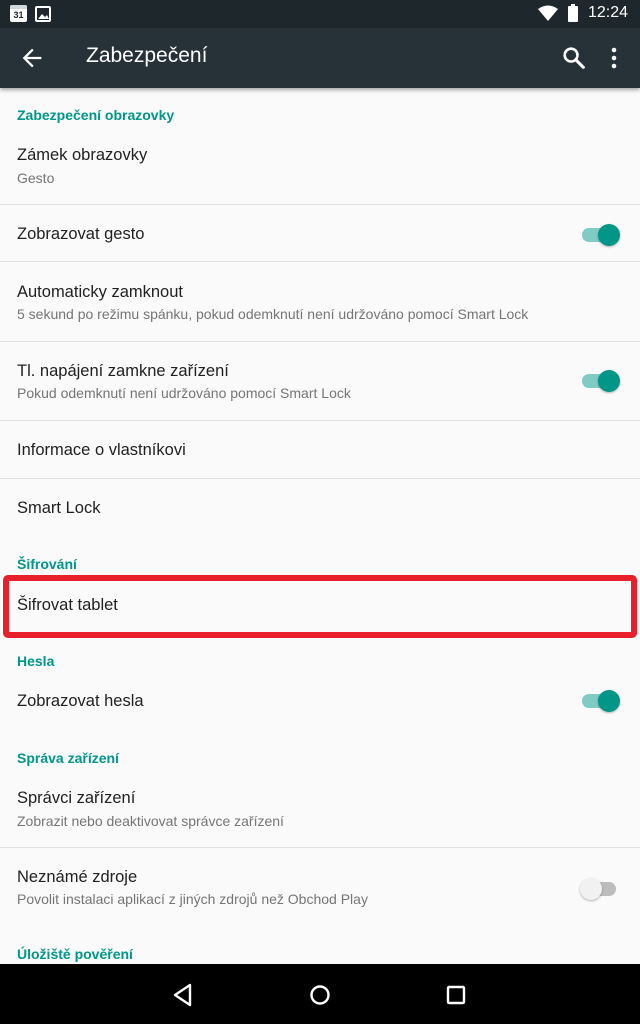 The height and width of the screenshot is (1024, 640). What do you see at coordinates (320, 58) in the screenshot?
I see `app-bar: Zabezpečení` at bounding box center [320, 58].